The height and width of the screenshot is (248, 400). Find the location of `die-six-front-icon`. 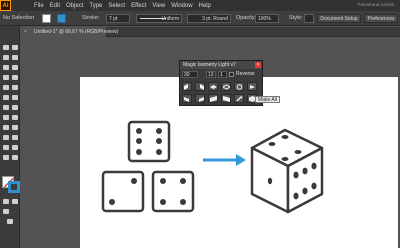

die-six-front-icon is located at coordinates (149, 141).